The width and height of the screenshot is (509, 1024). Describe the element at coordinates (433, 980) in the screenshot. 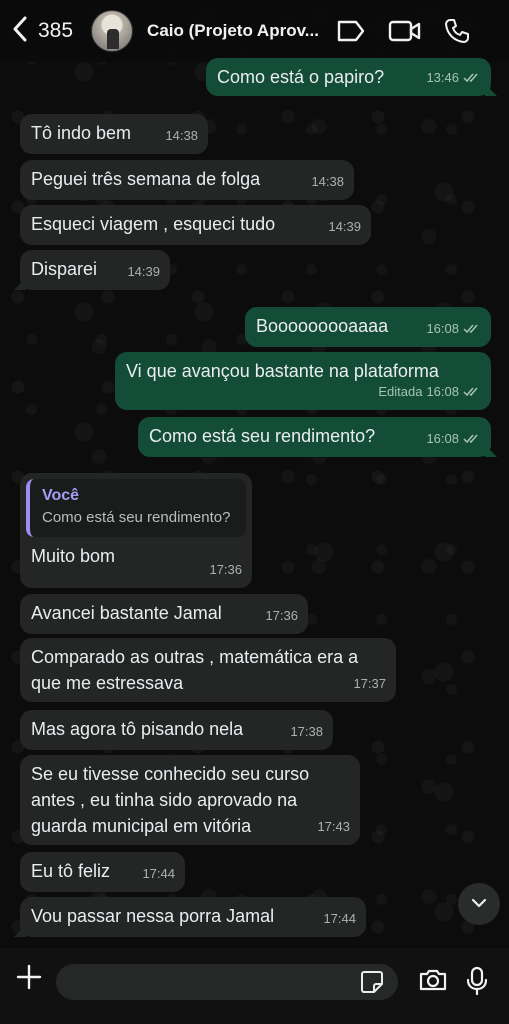

I see `camera-icon` at that location.